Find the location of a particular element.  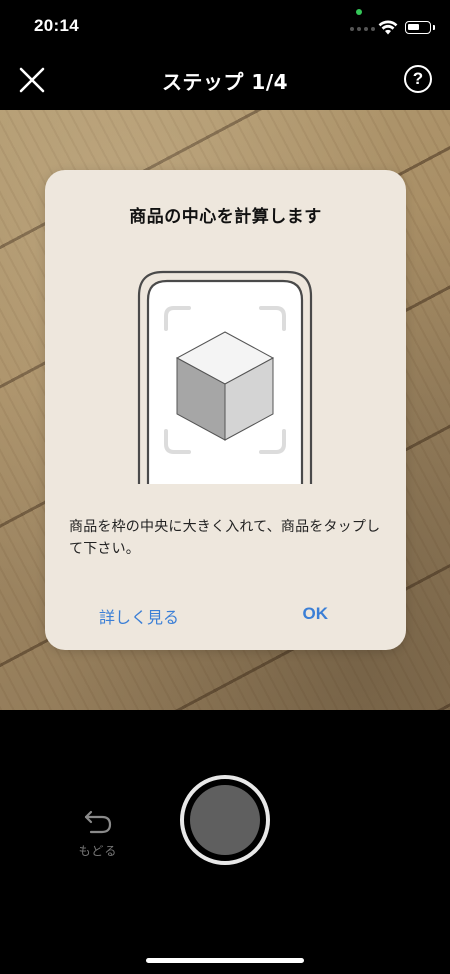

shutter-inner is located at coordinates (225, 820).